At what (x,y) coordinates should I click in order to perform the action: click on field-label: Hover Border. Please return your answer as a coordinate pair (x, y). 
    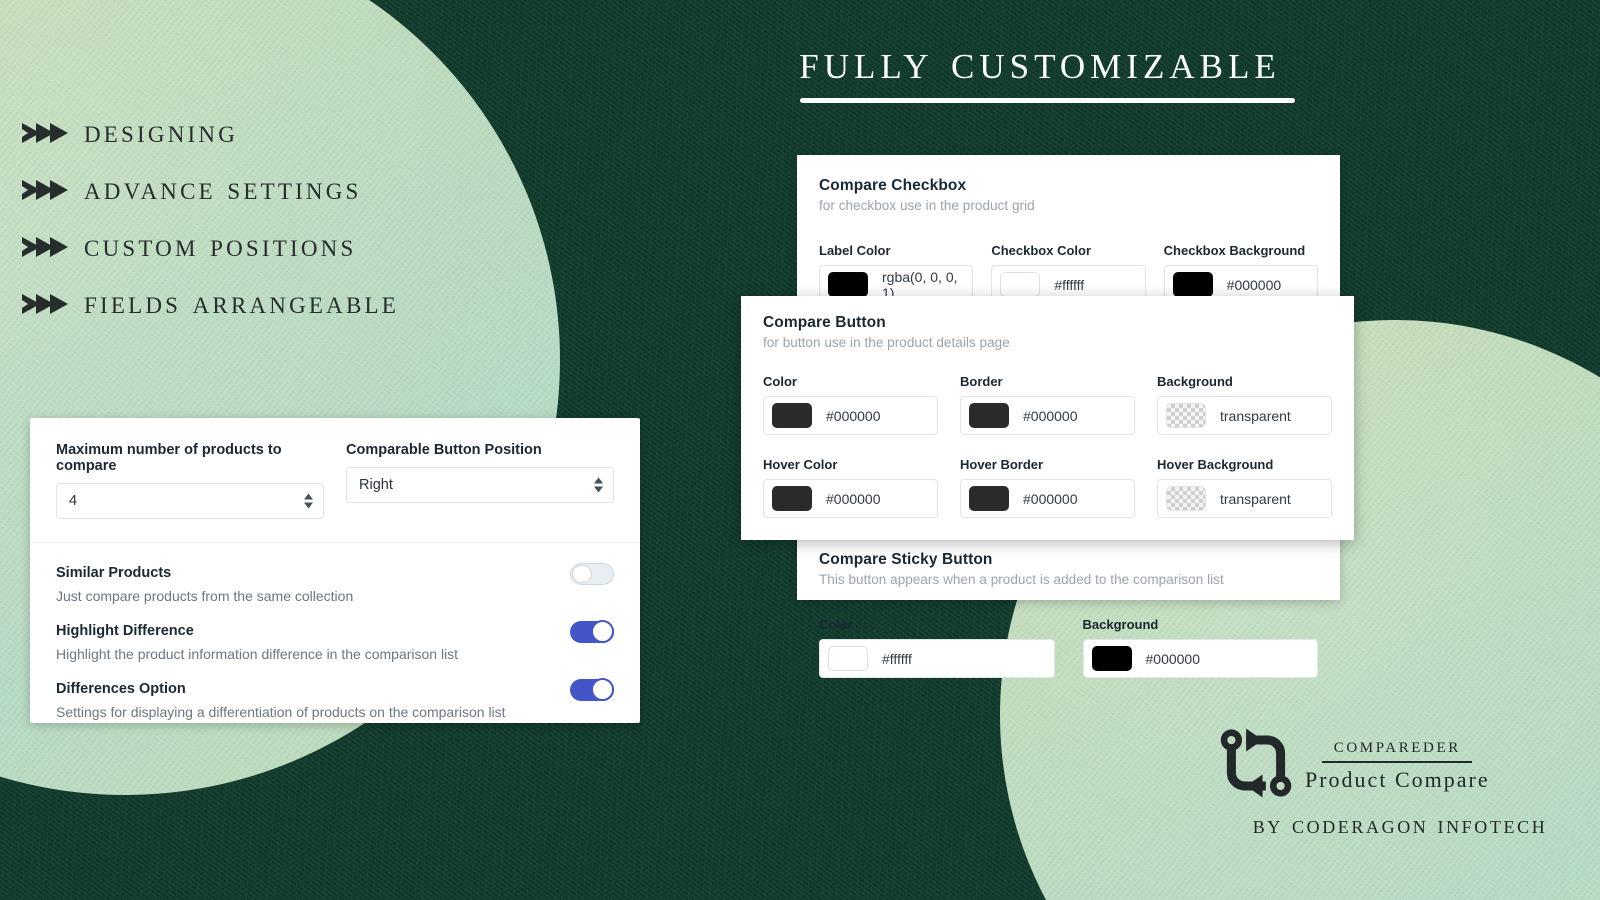
    Looking at the image, I should click on (1002, 464).